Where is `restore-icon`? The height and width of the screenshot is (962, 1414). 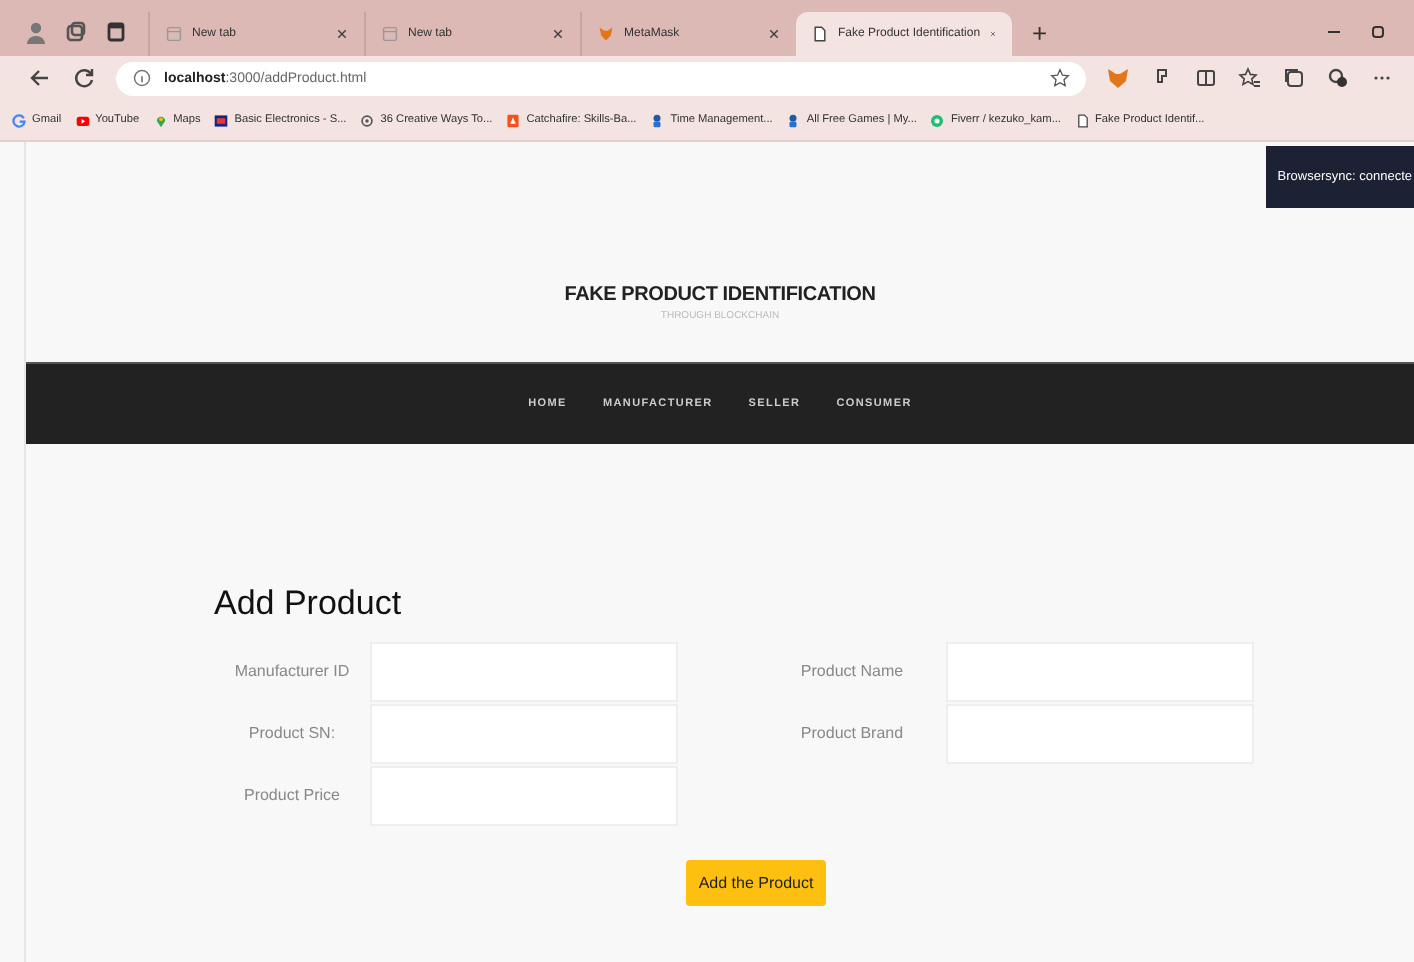
restore-icon is located at coordinates (1378, 32).